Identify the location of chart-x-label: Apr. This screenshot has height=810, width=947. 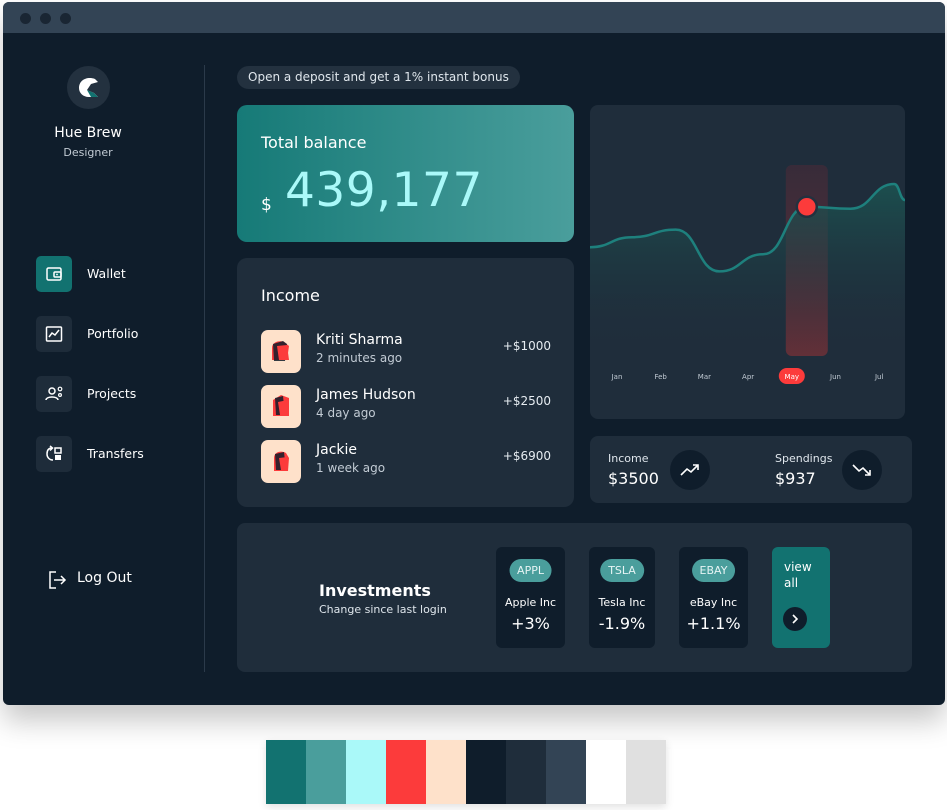
(748, 377).